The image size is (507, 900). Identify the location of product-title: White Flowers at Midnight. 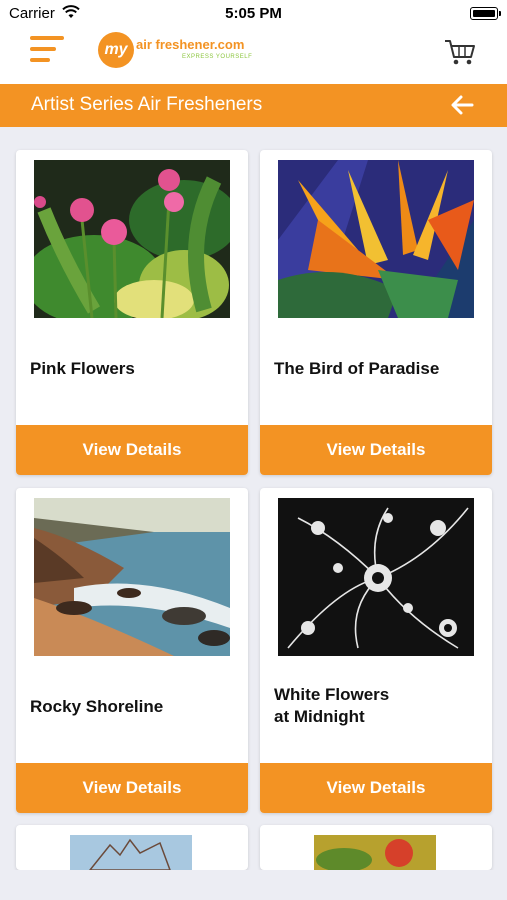
(332, 705).